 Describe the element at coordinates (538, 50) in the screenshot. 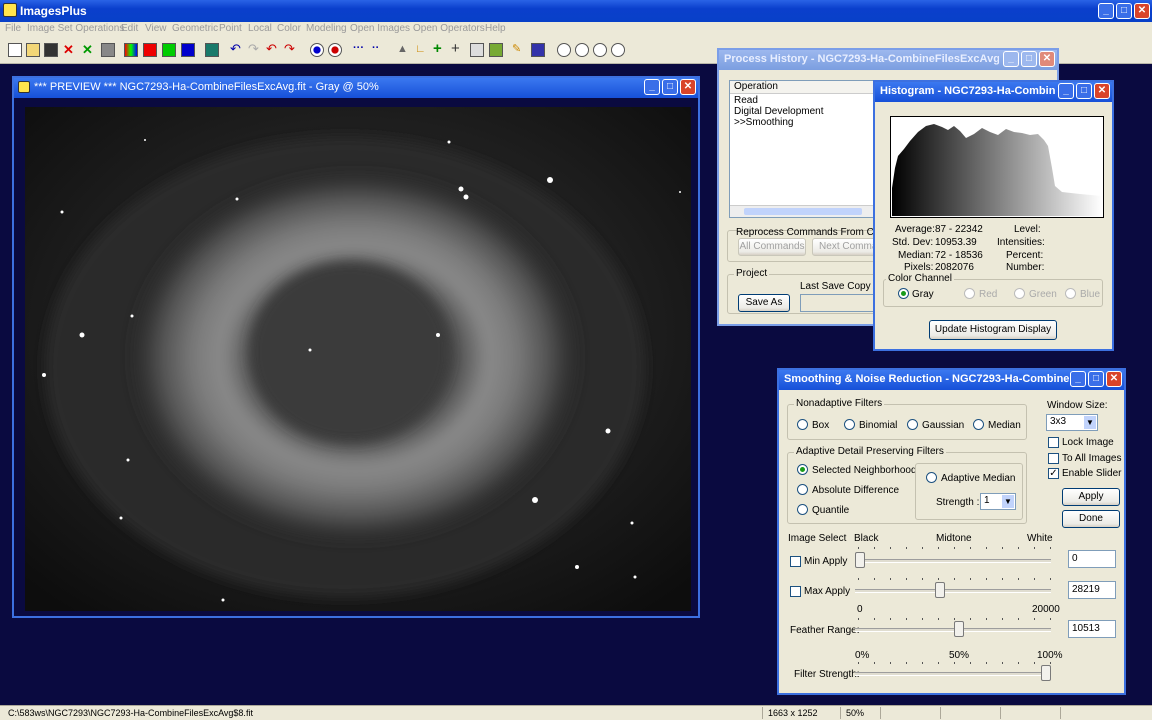

I see `table-icon` at that location.